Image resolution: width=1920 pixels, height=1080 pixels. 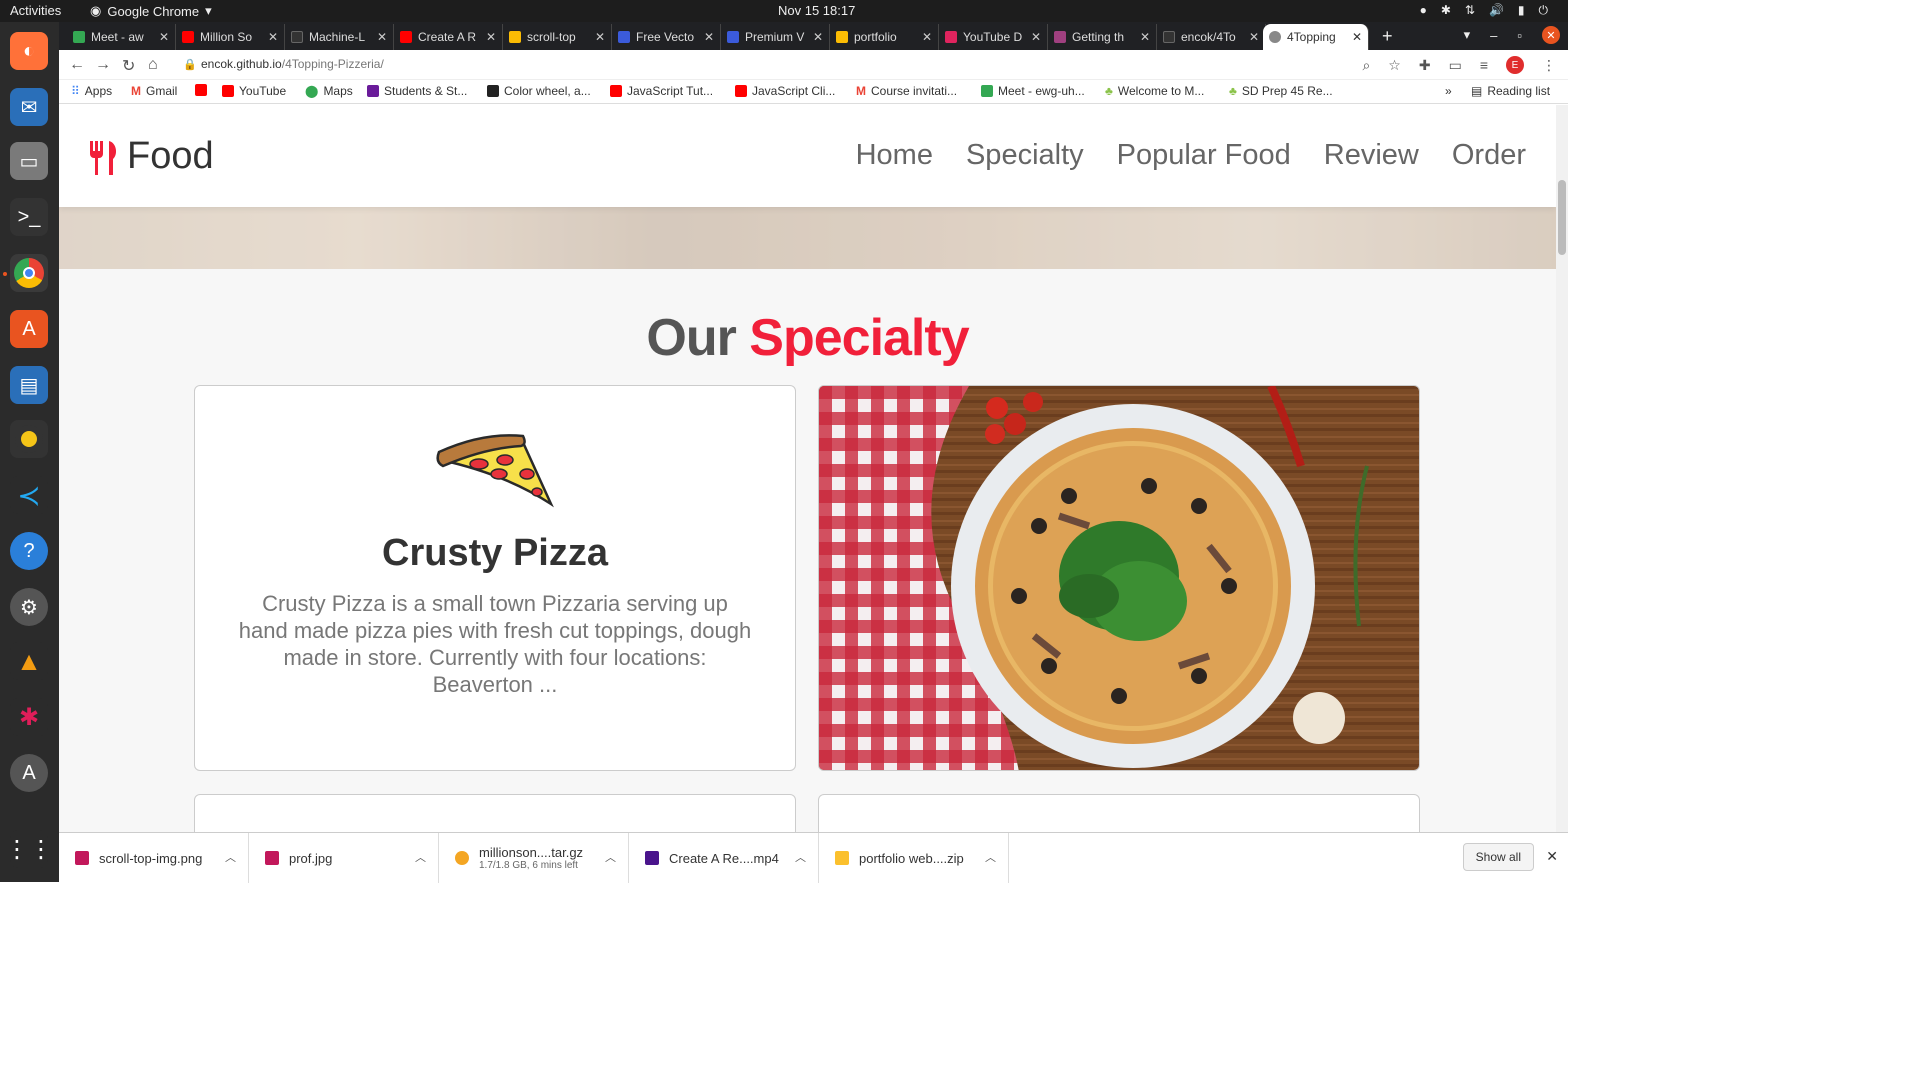 What do you see at coordinates (154, 858) in the screenshot?
I see `download-item: scroll-top-img.png ︿` at bounding box center [154, 858].